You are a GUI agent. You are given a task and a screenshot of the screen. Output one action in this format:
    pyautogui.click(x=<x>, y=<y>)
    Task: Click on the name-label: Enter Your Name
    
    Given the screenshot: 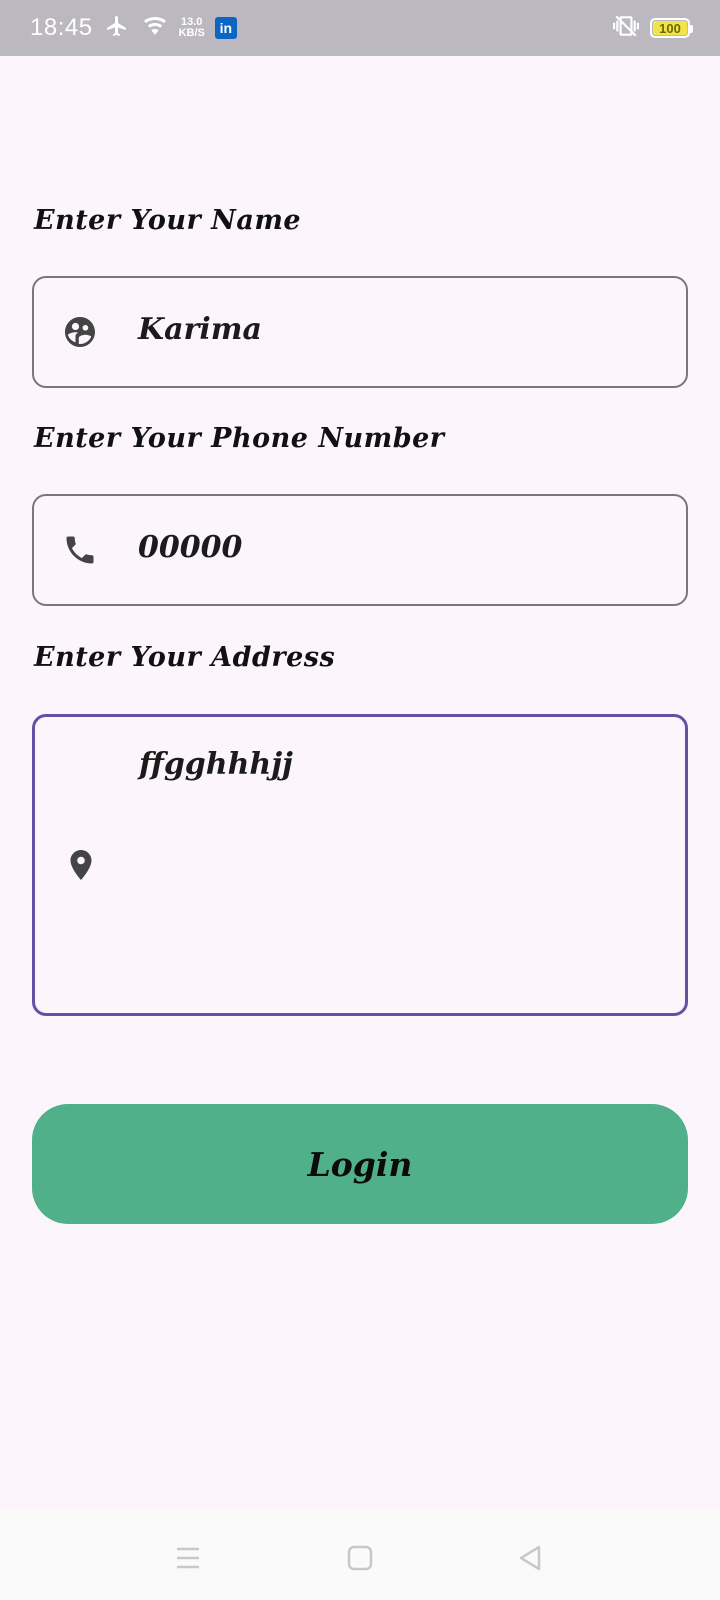 What is the action you would take?
    pyautogui.click(x=168, y=220)
    